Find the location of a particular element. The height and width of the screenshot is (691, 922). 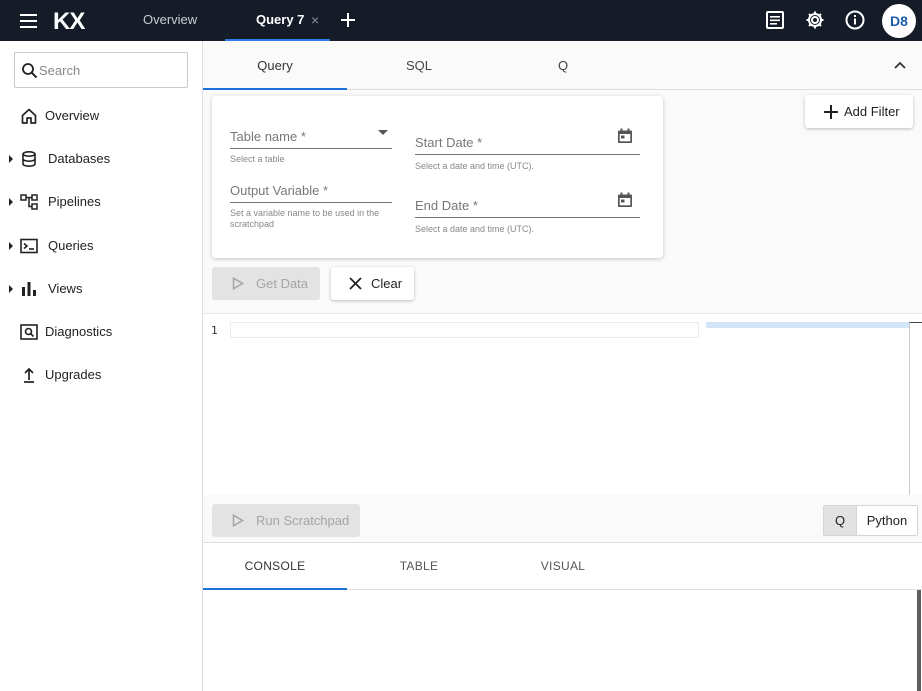

run-scratchpad-label: Run Scratchpad is located at coordinates (303, 520).